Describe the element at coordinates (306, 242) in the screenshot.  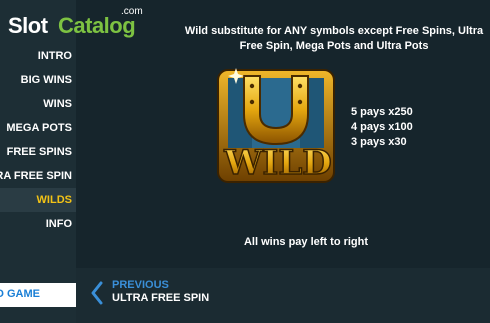
I see `pay-direction-note: All wins pay left to right` at that location.